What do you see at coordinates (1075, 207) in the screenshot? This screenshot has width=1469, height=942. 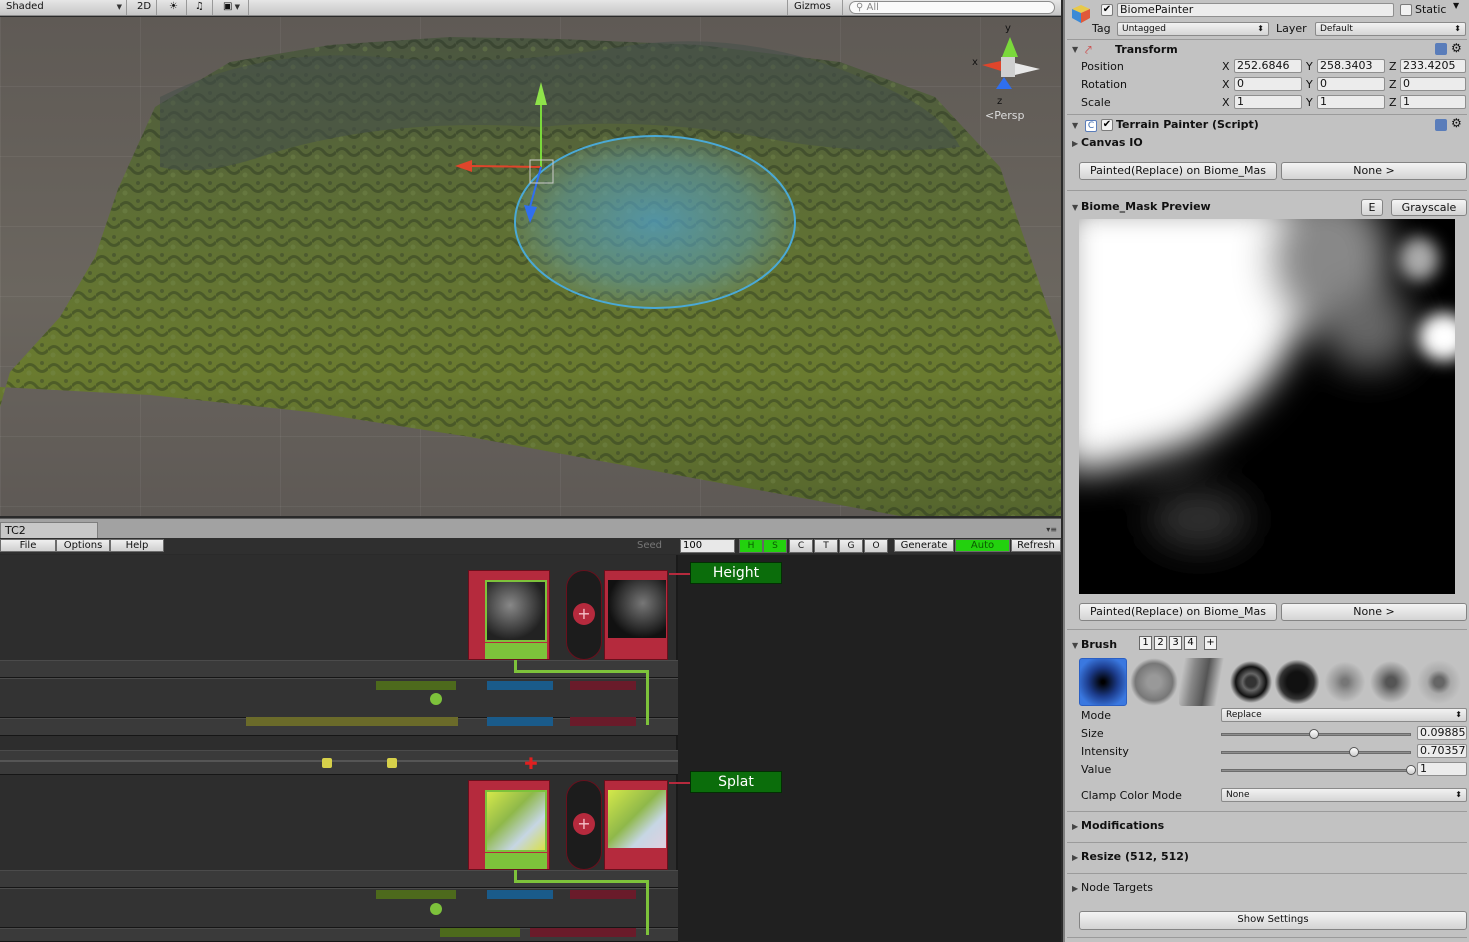 I see `preview-foldout-icon: ▼` at bounding box center [1075, 207].